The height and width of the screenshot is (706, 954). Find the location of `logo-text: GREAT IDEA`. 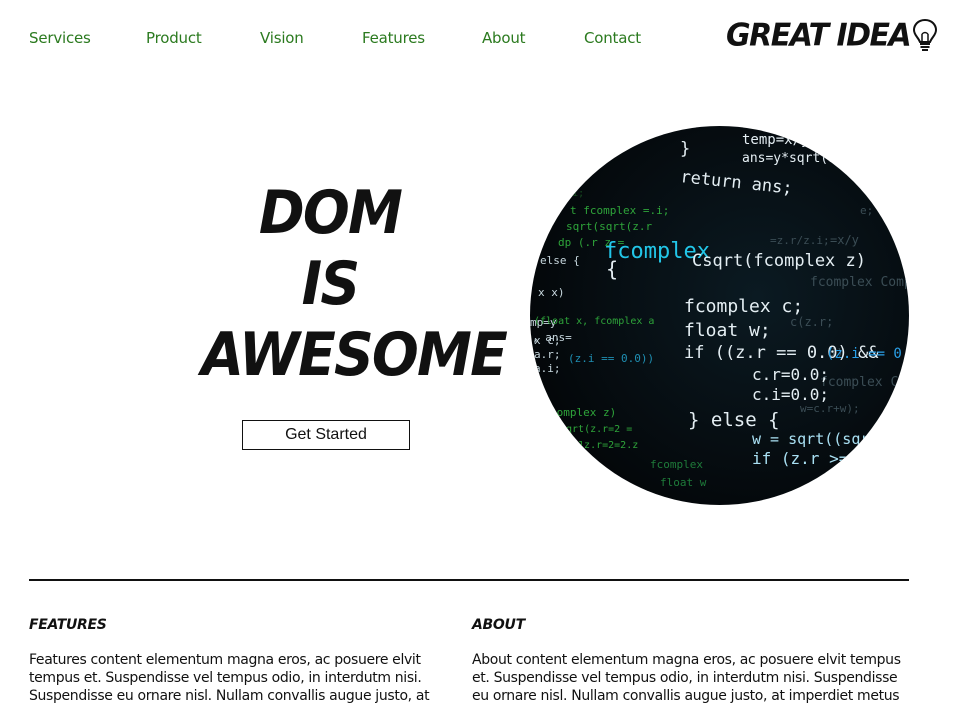

logo-text: GREAT IDEA is located at coordinates (819, 35).